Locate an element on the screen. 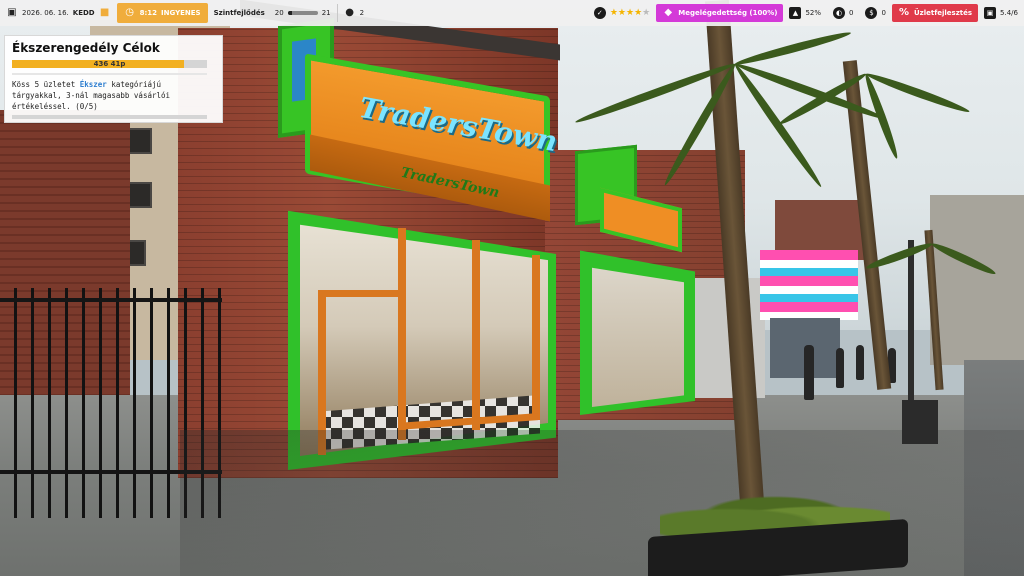 This screenshot has width=1024, height=576. satisfaction-pill: ◆ Megelégedettség (100%) is located at coordinates (720, 13).